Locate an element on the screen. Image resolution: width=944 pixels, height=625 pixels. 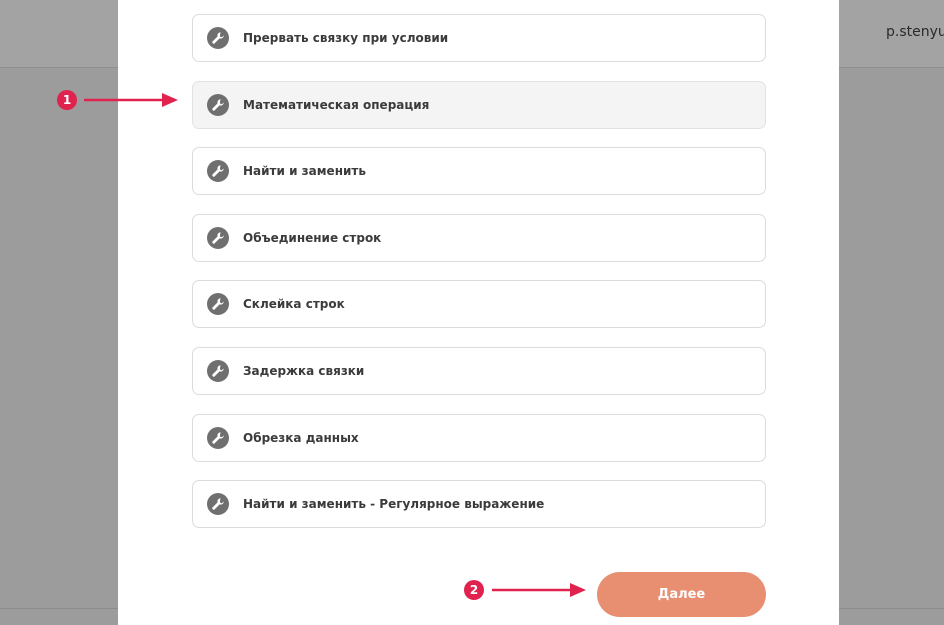
option-join-strings: Объединение строк is located at coordinates (479, 237).